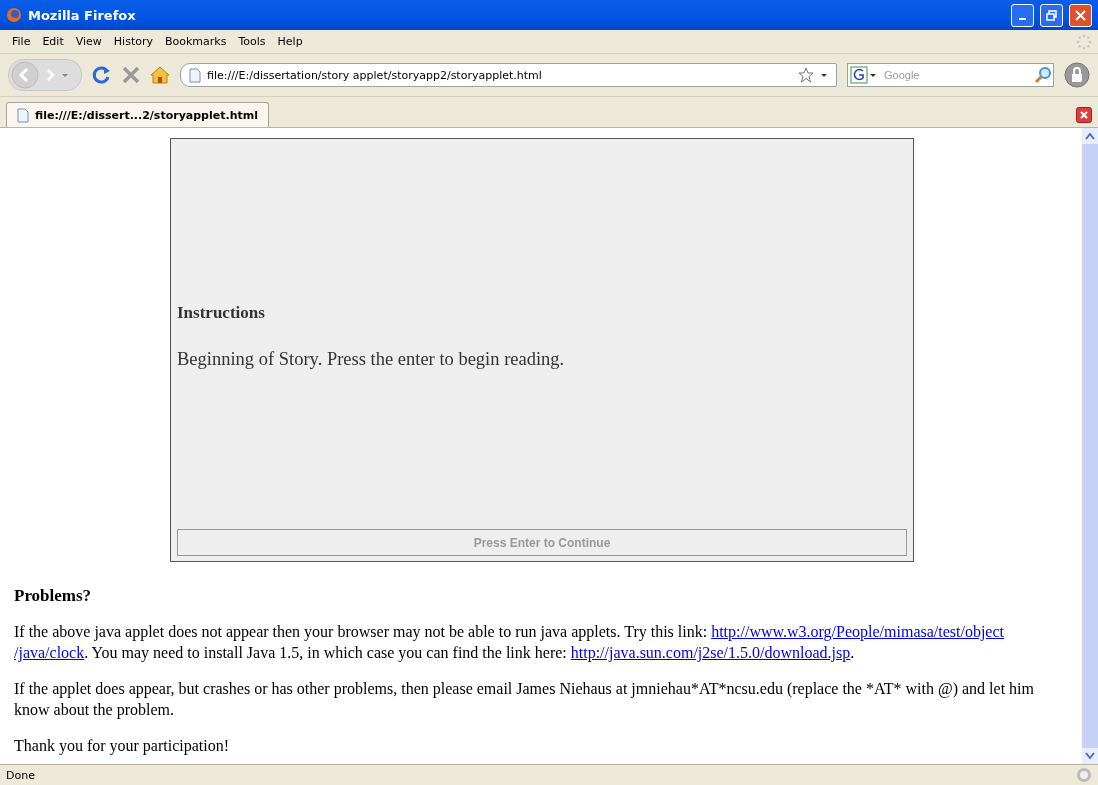 This screenshot has height=785, width=1098. Describe the element at coordinates (14, 15) in the screenshot. I see `firefox-icon` at that location.